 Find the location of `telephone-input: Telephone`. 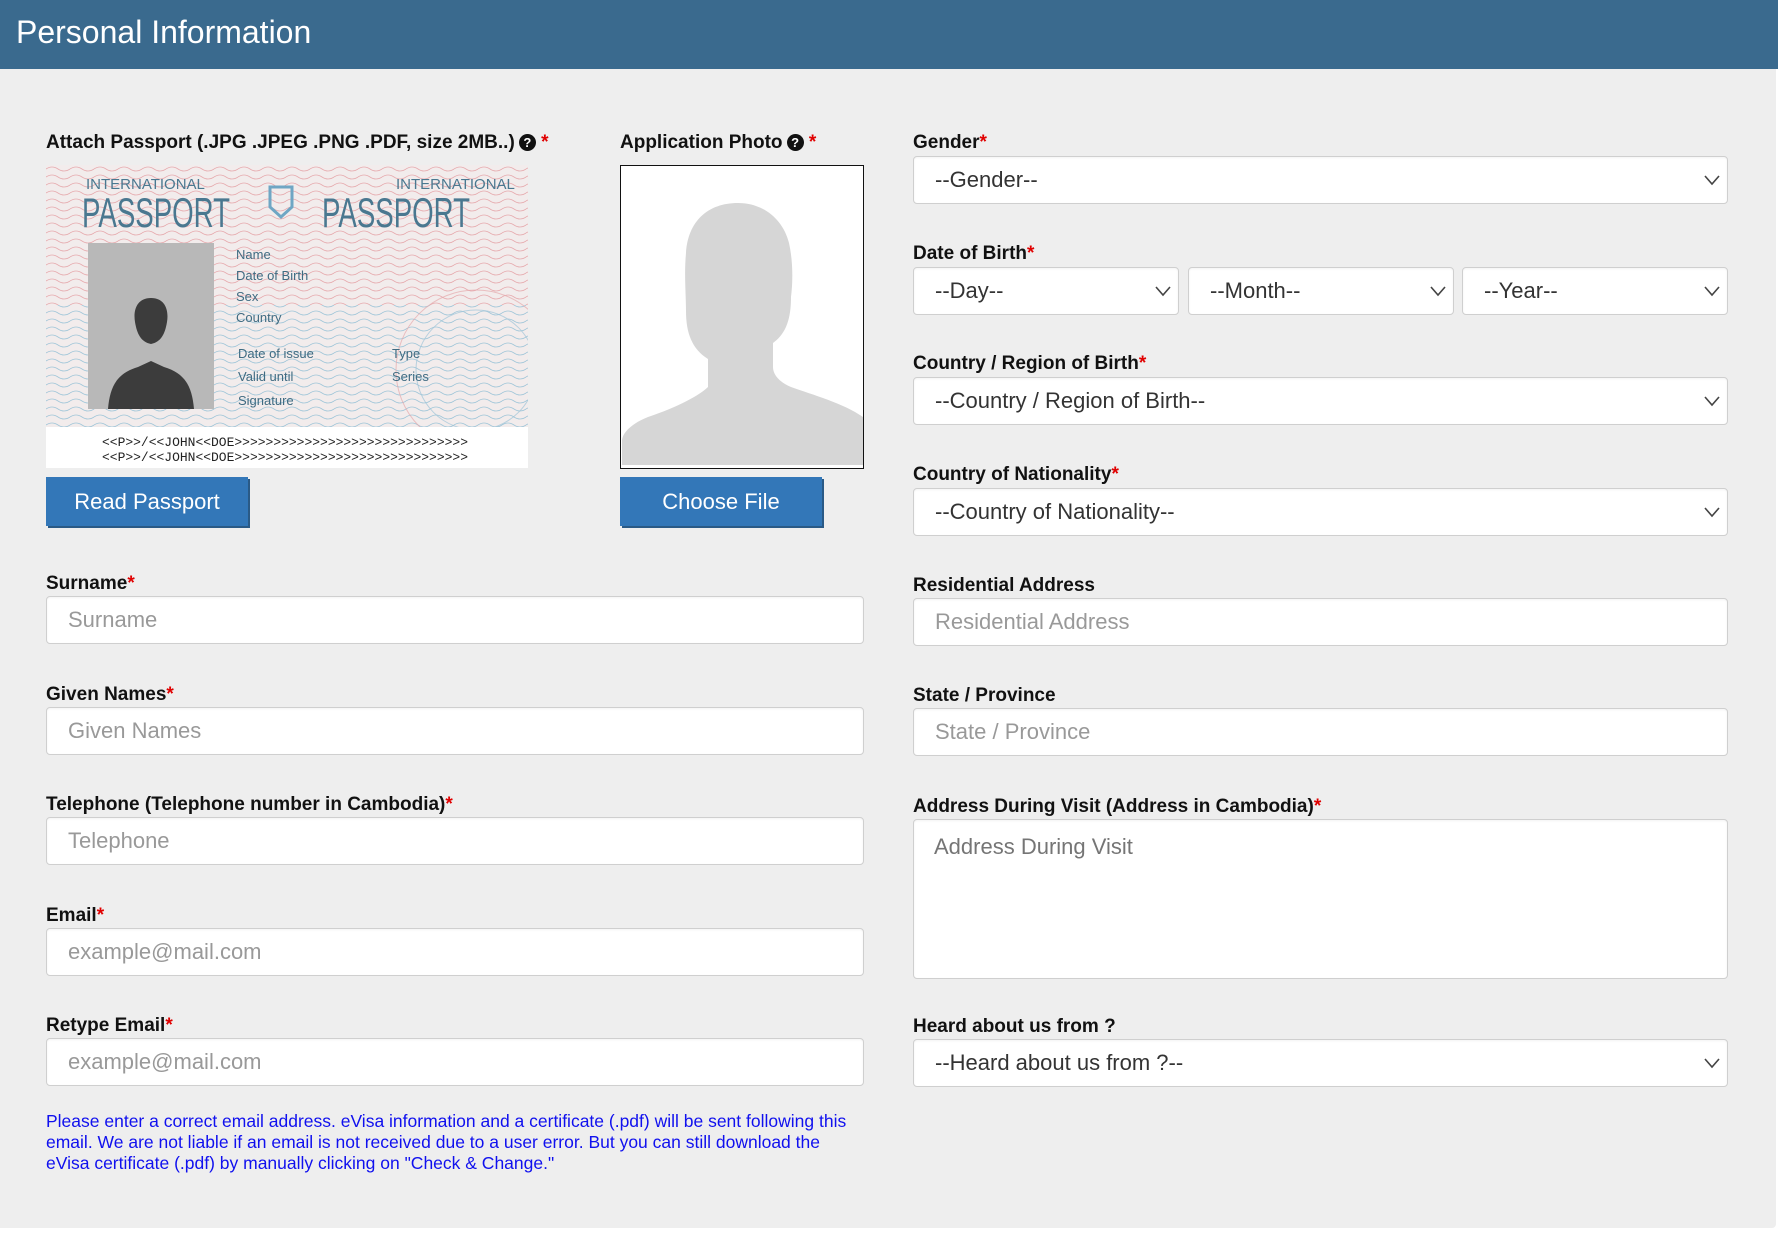

telephone-input: Telephone is located at coordinates (455, 841).